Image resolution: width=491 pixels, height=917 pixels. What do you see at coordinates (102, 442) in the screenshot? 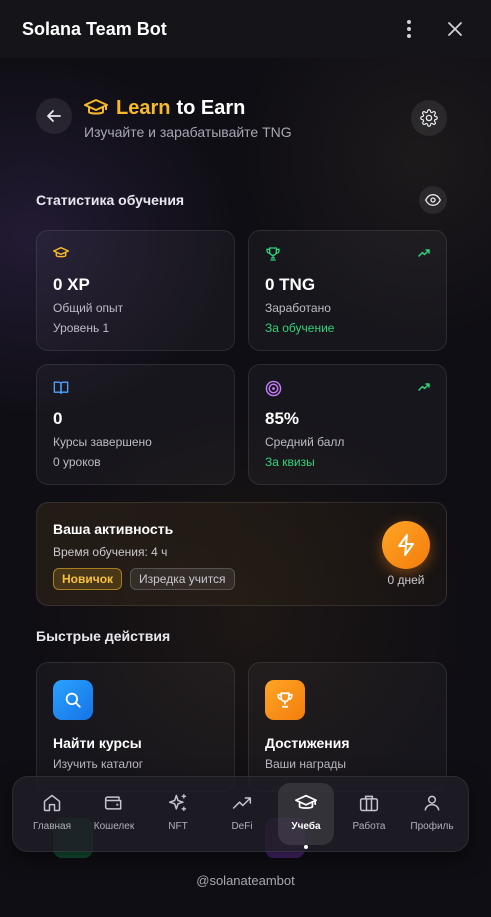
I see `stat-label: Курсы завершено` at bounding box center [102, 442].